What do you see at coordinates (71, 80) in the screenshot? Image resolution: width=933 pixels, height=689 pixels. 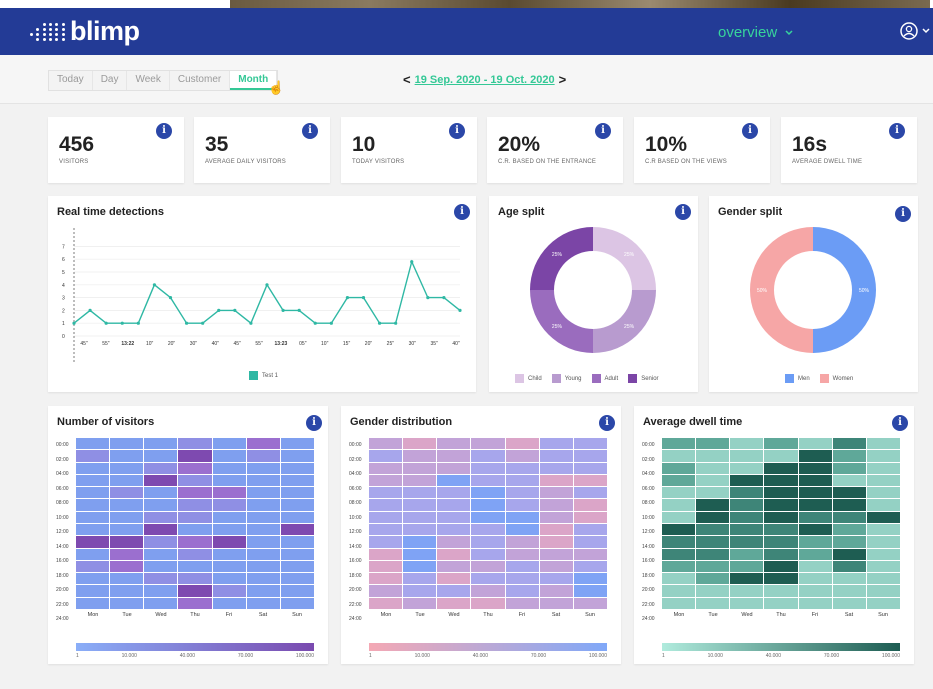 I see `period-tab-today: Today` at bounding box center [71, 80].